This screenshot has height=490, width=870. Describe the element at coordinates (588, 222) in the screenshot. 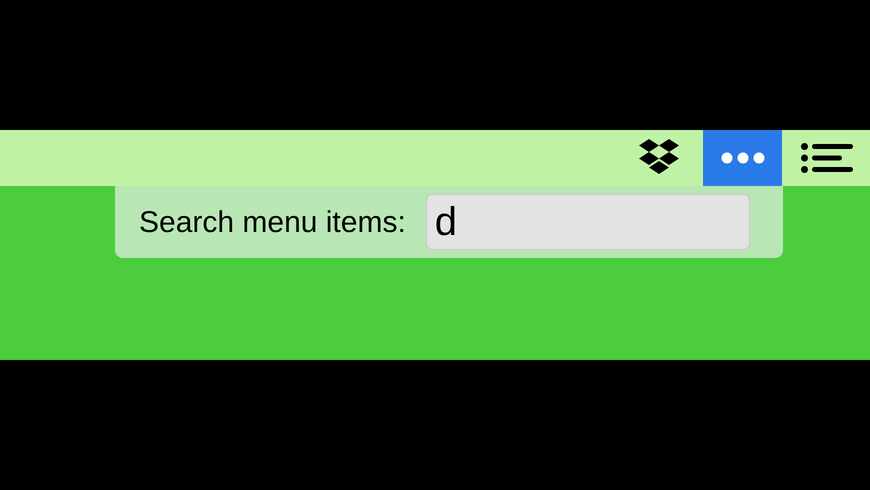

I see `search-field: d` at that location.